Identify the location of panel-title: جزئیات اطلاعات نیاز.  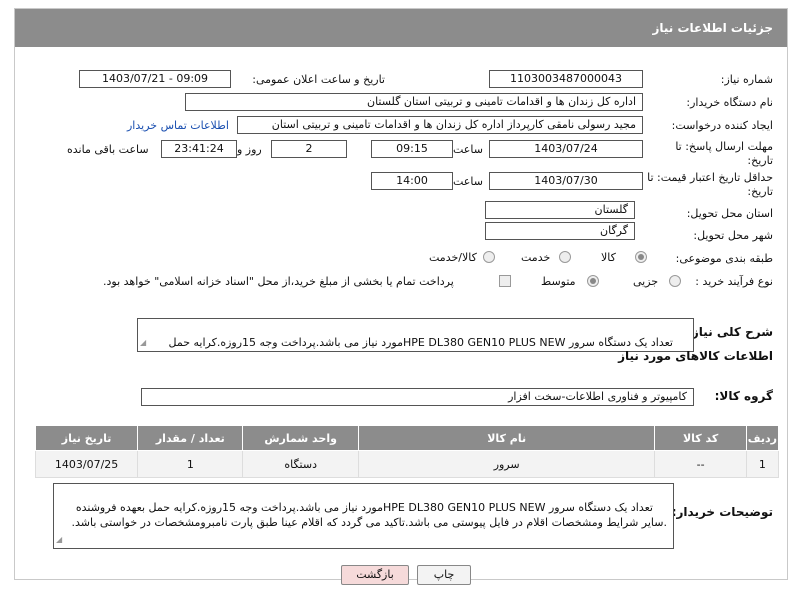
(712, 28).